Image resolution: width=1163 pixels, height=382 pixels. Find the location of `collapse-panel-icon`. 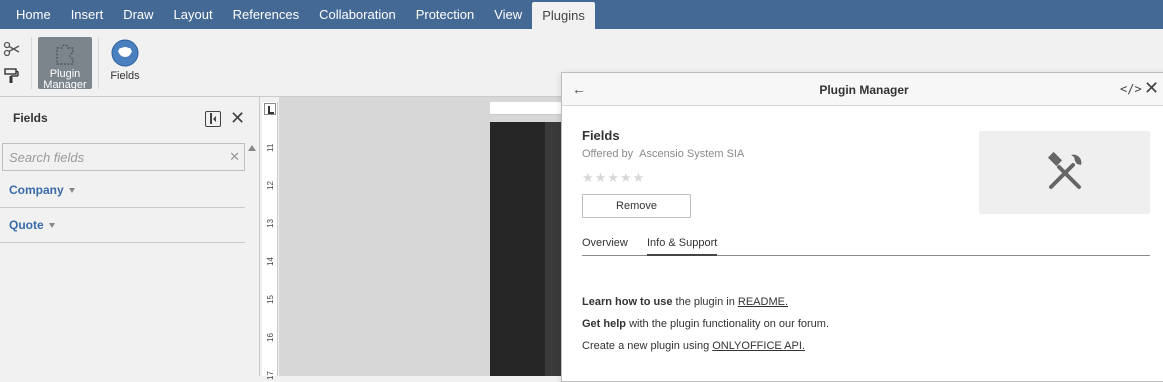

collapse-panel-icon is located at coordinates (213, 119).